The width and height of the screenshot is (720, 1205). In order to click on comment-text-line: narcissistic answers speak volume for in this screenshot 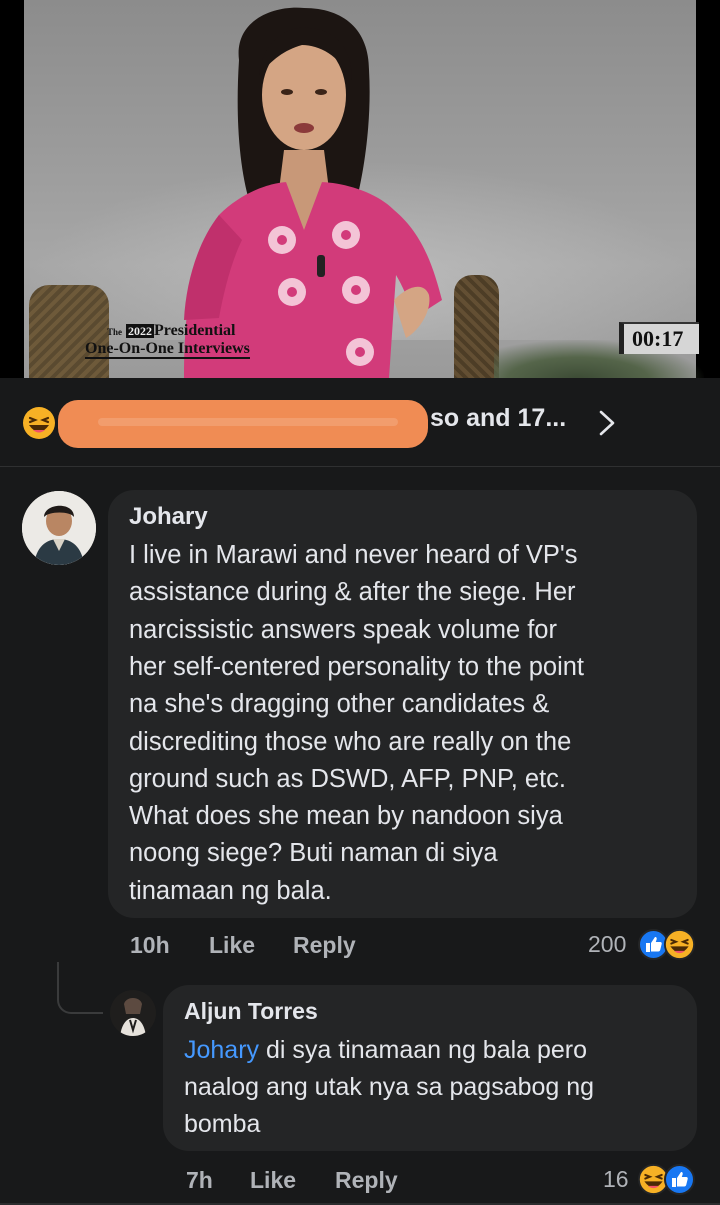, I will do `click(343, 629)`.